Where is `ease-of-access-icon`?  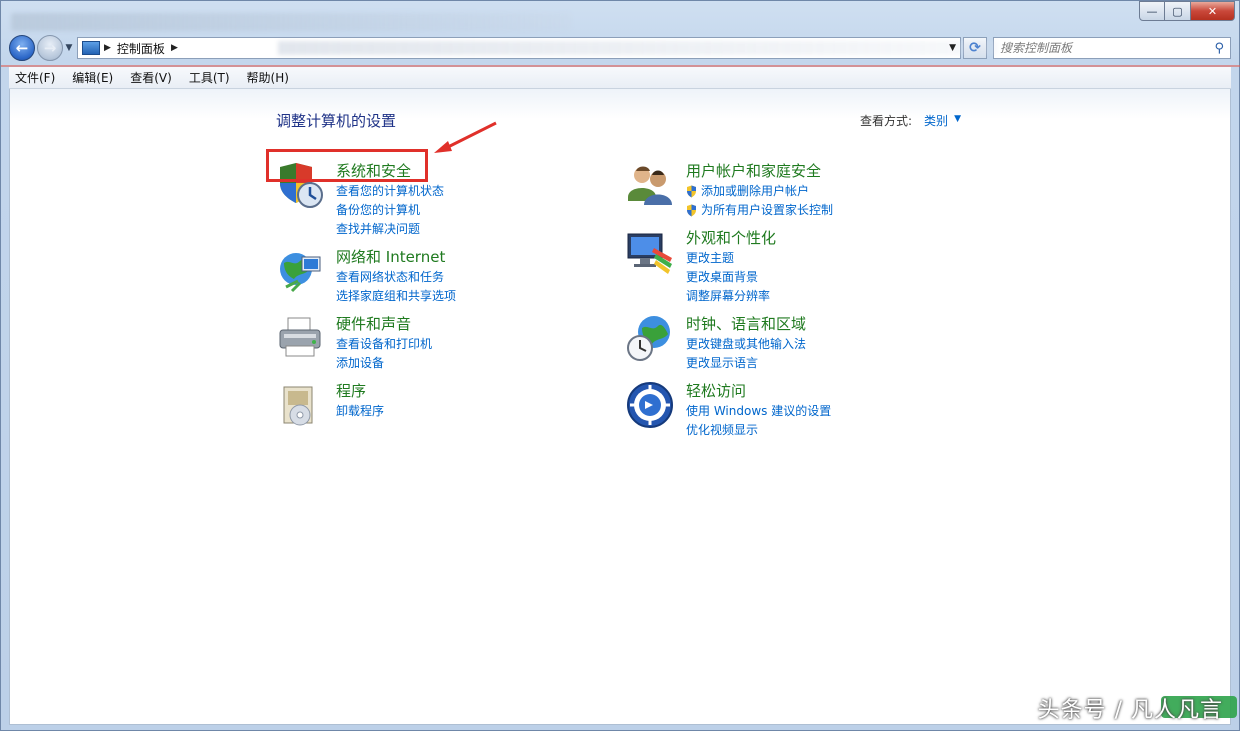 ease-of-access-icon is located at coordinates (650, 405).